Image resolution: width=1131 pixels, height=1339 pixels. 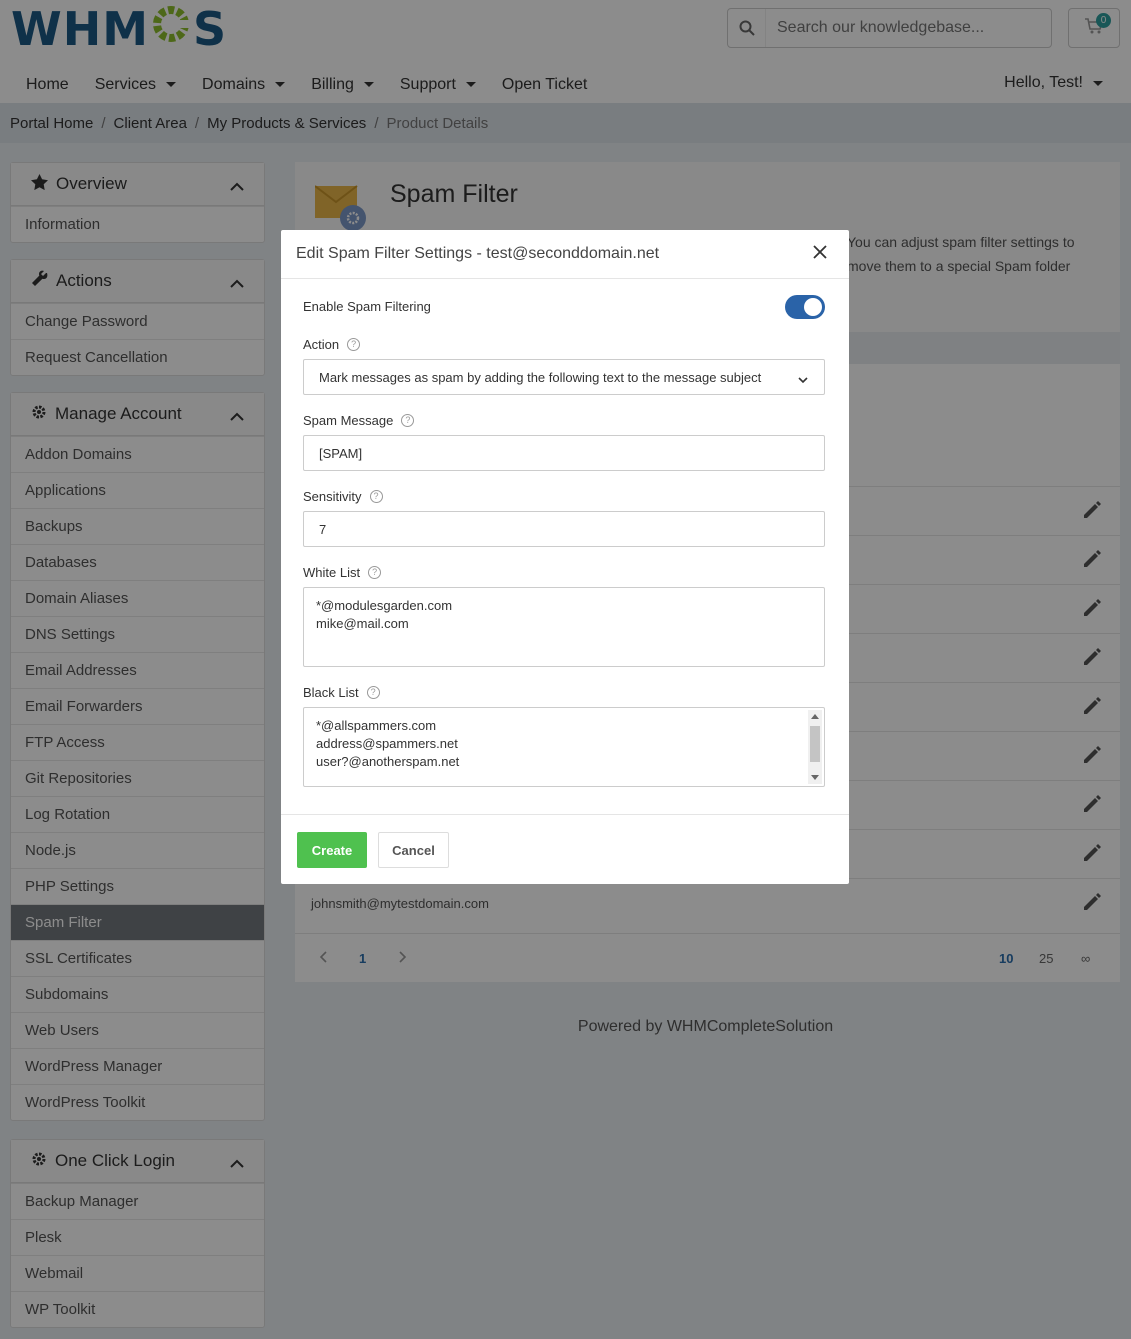 I want to click on scroll-thumb, so click(x=815, y=744).